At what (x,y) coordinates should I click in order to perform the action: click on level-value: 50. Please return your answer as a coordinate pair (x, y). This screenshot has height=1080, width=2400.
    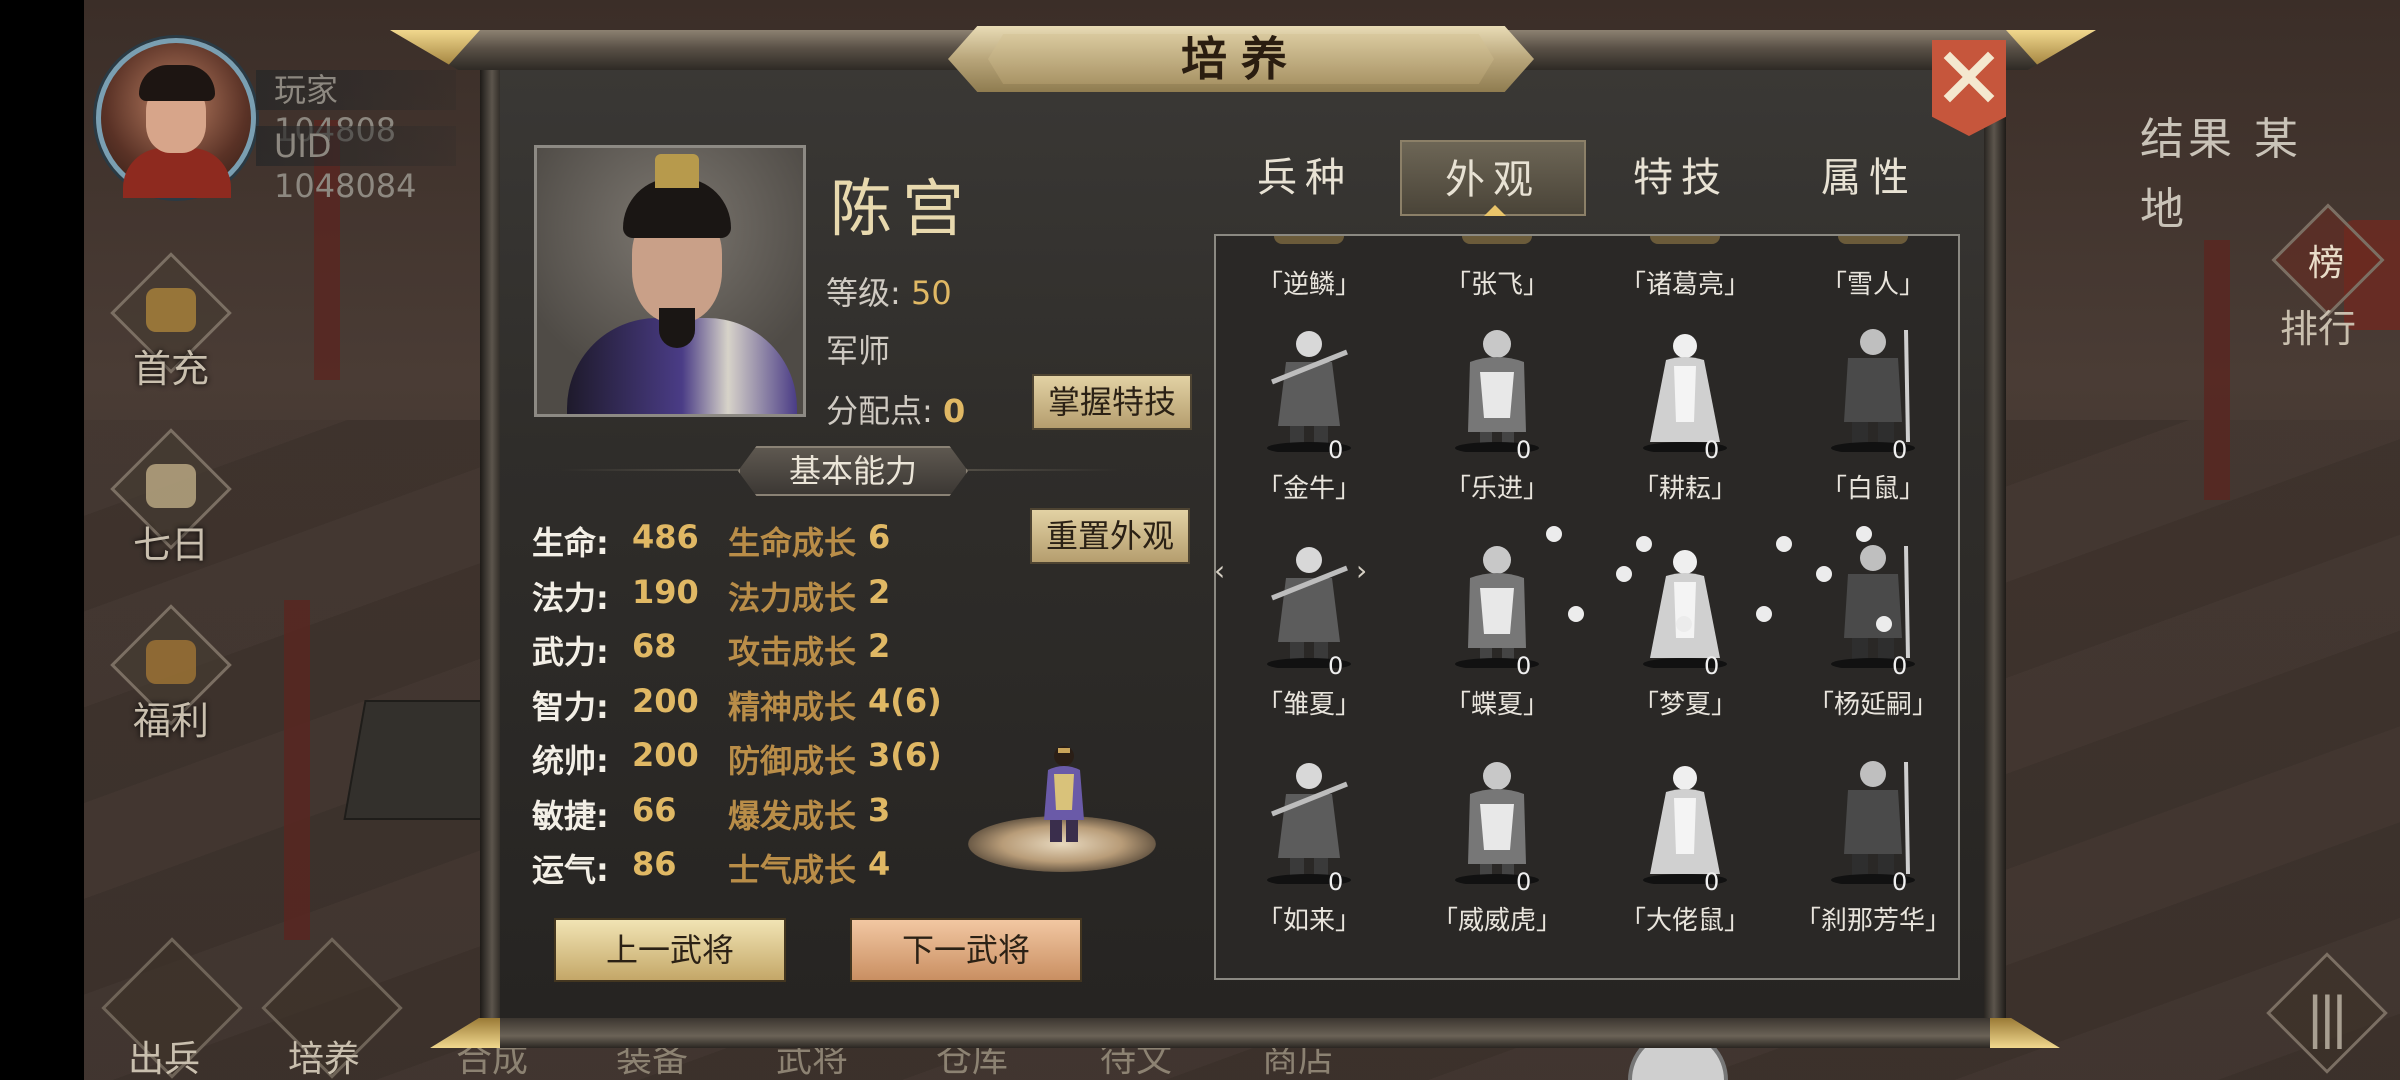
    Looking at the image, I should click on (931, 293).